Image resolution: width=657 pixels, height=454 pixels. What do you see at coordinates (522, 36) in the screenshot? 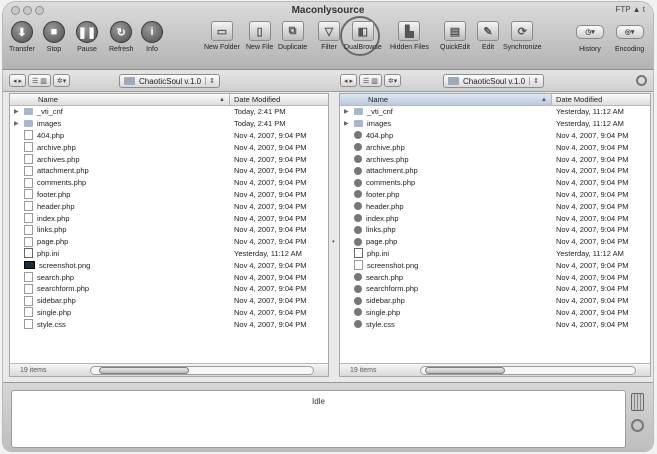
I see `synchronize-button: ⟳ Synchronize` at bounding box center [522, 36].